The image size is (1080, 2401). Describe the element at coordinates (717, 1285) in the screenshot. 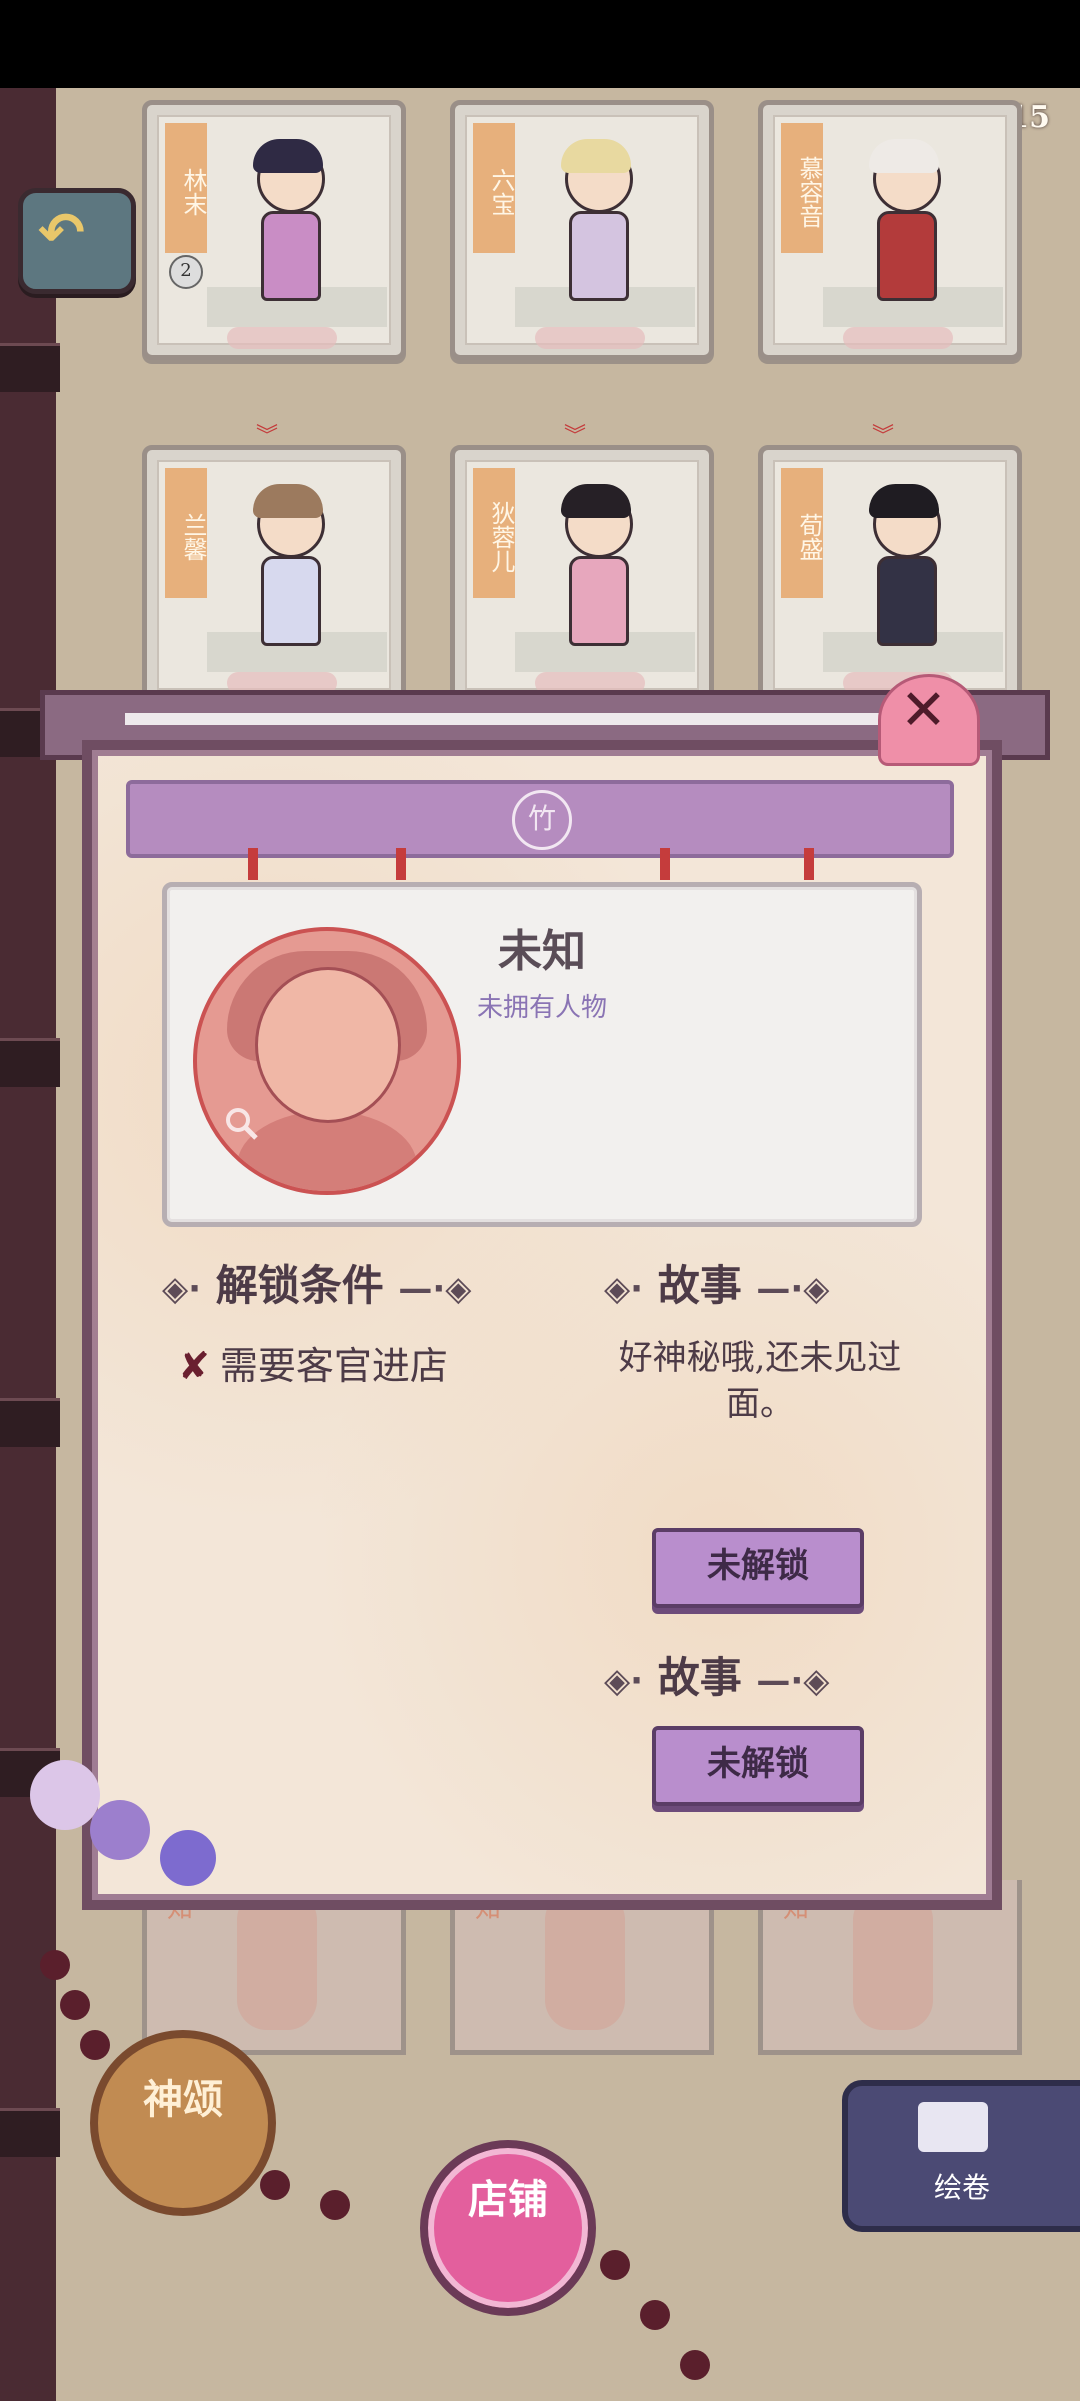

I see `story-heading: ◈· 故事 —·◈` at that location.